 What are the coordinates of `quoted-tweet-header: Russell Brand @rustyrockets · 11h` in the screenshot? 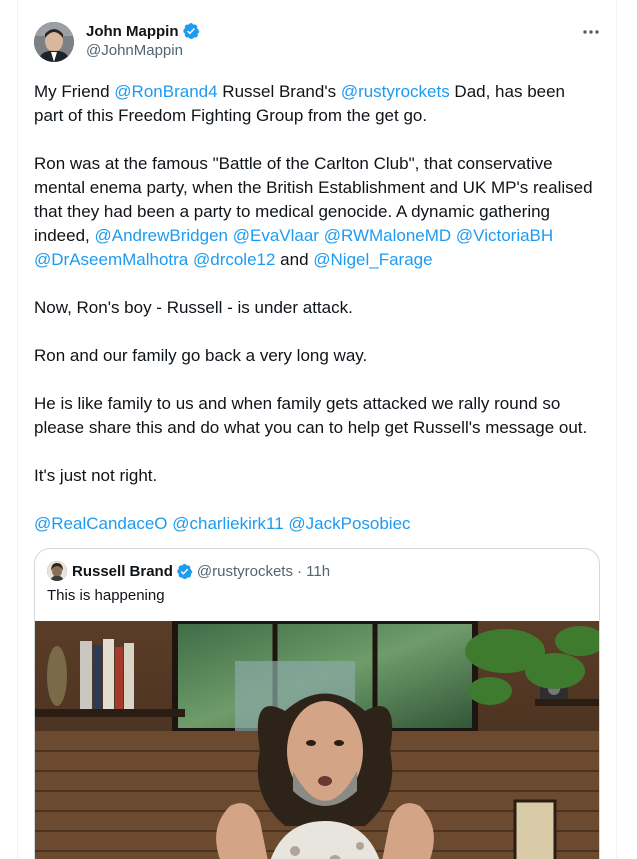 It's located at (188, 571).